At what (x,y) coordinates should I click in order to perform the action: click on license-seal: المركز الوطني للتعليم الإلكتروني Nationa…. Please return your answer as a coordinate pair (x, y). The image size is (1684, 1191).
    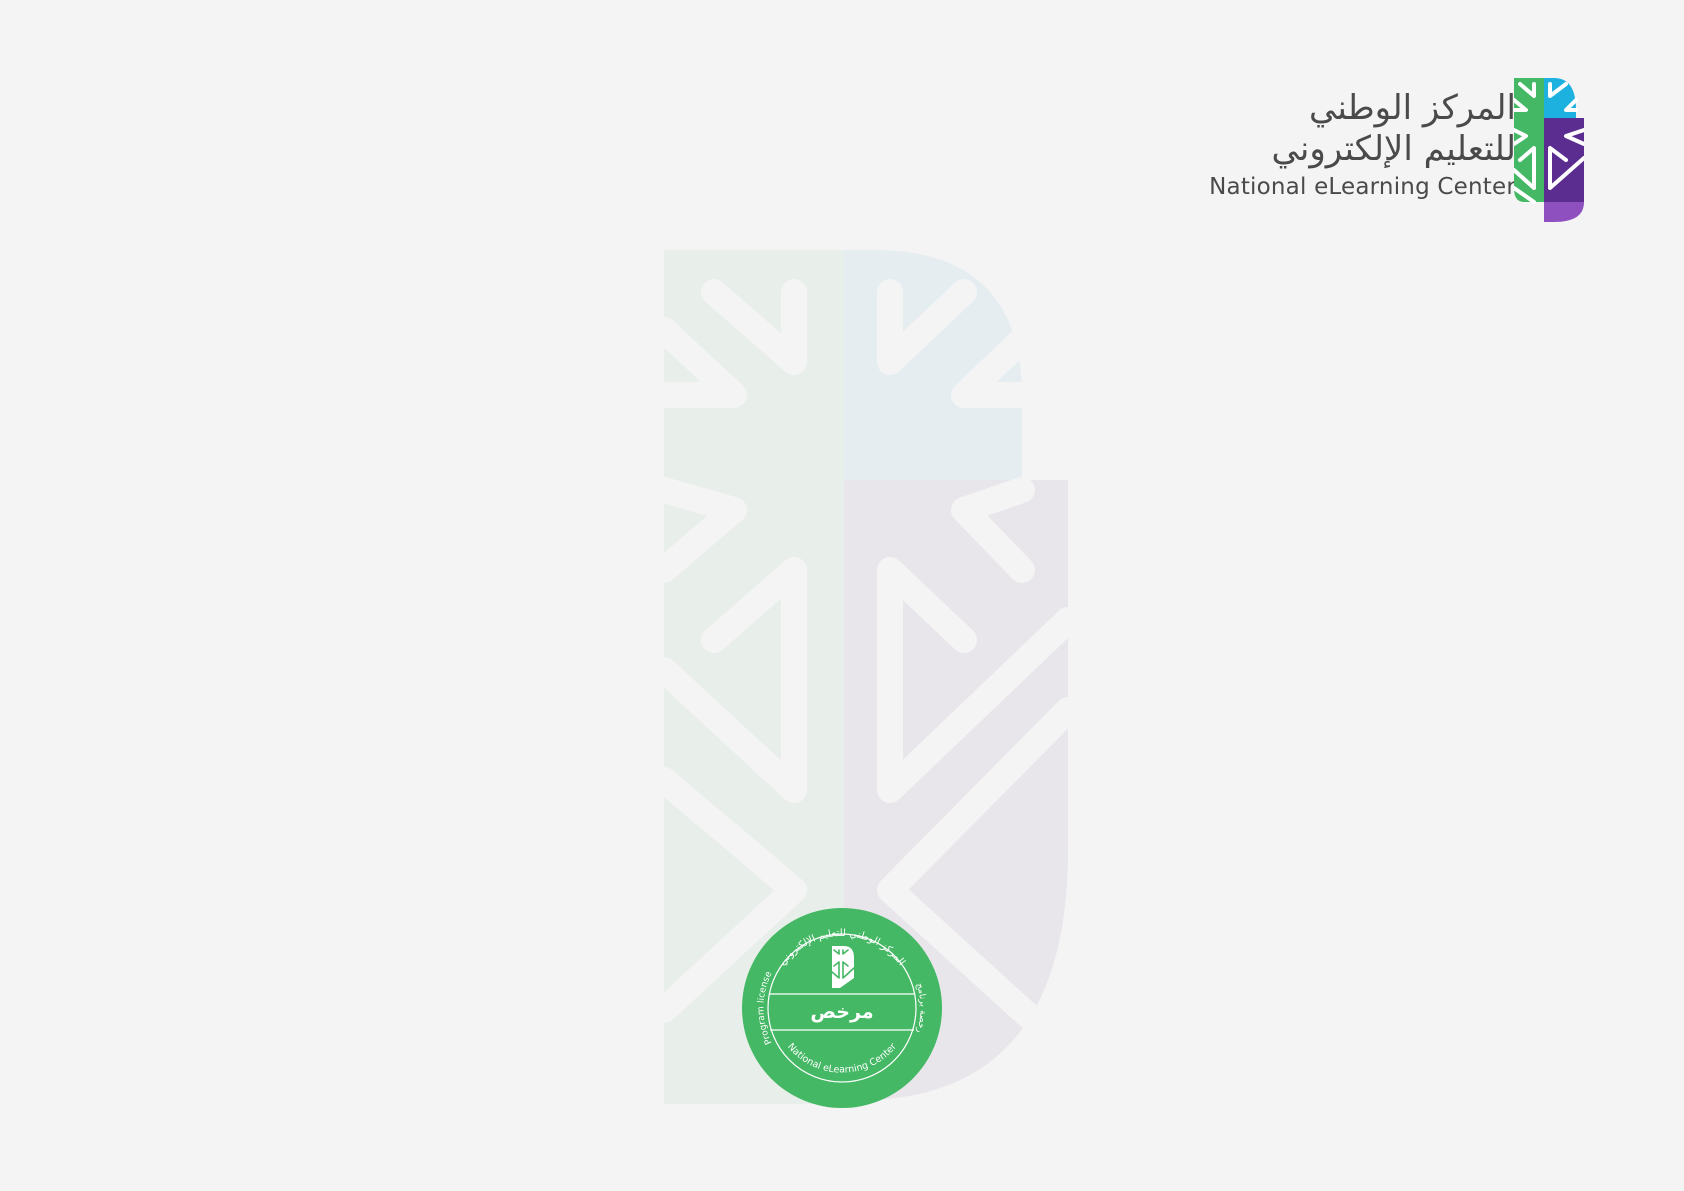
    Looking at the image, I should click on (842, 1008).